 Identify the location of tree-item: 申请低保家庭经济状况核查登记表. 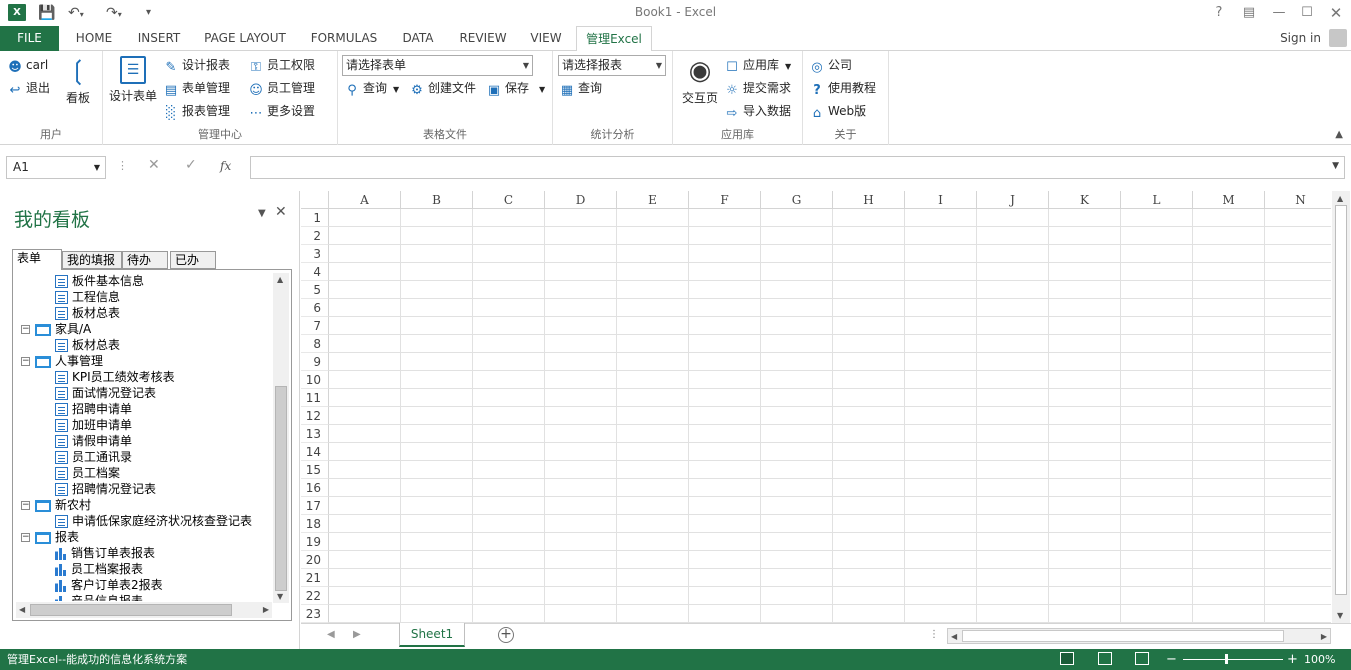
(153, 521).